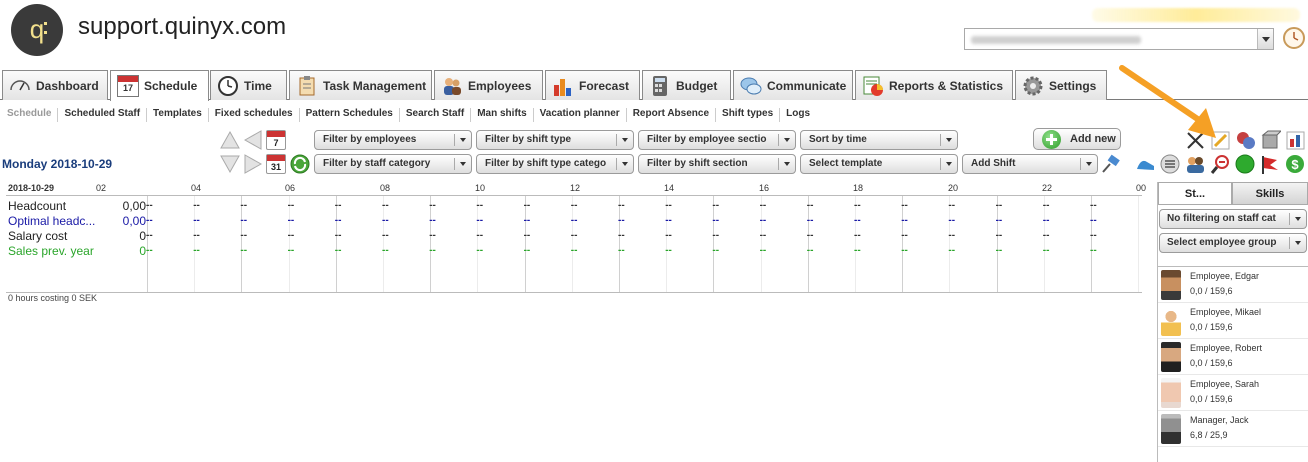  I want to click on staff-category-filter-select: No filtering on staff cat, so click(1233, 219).